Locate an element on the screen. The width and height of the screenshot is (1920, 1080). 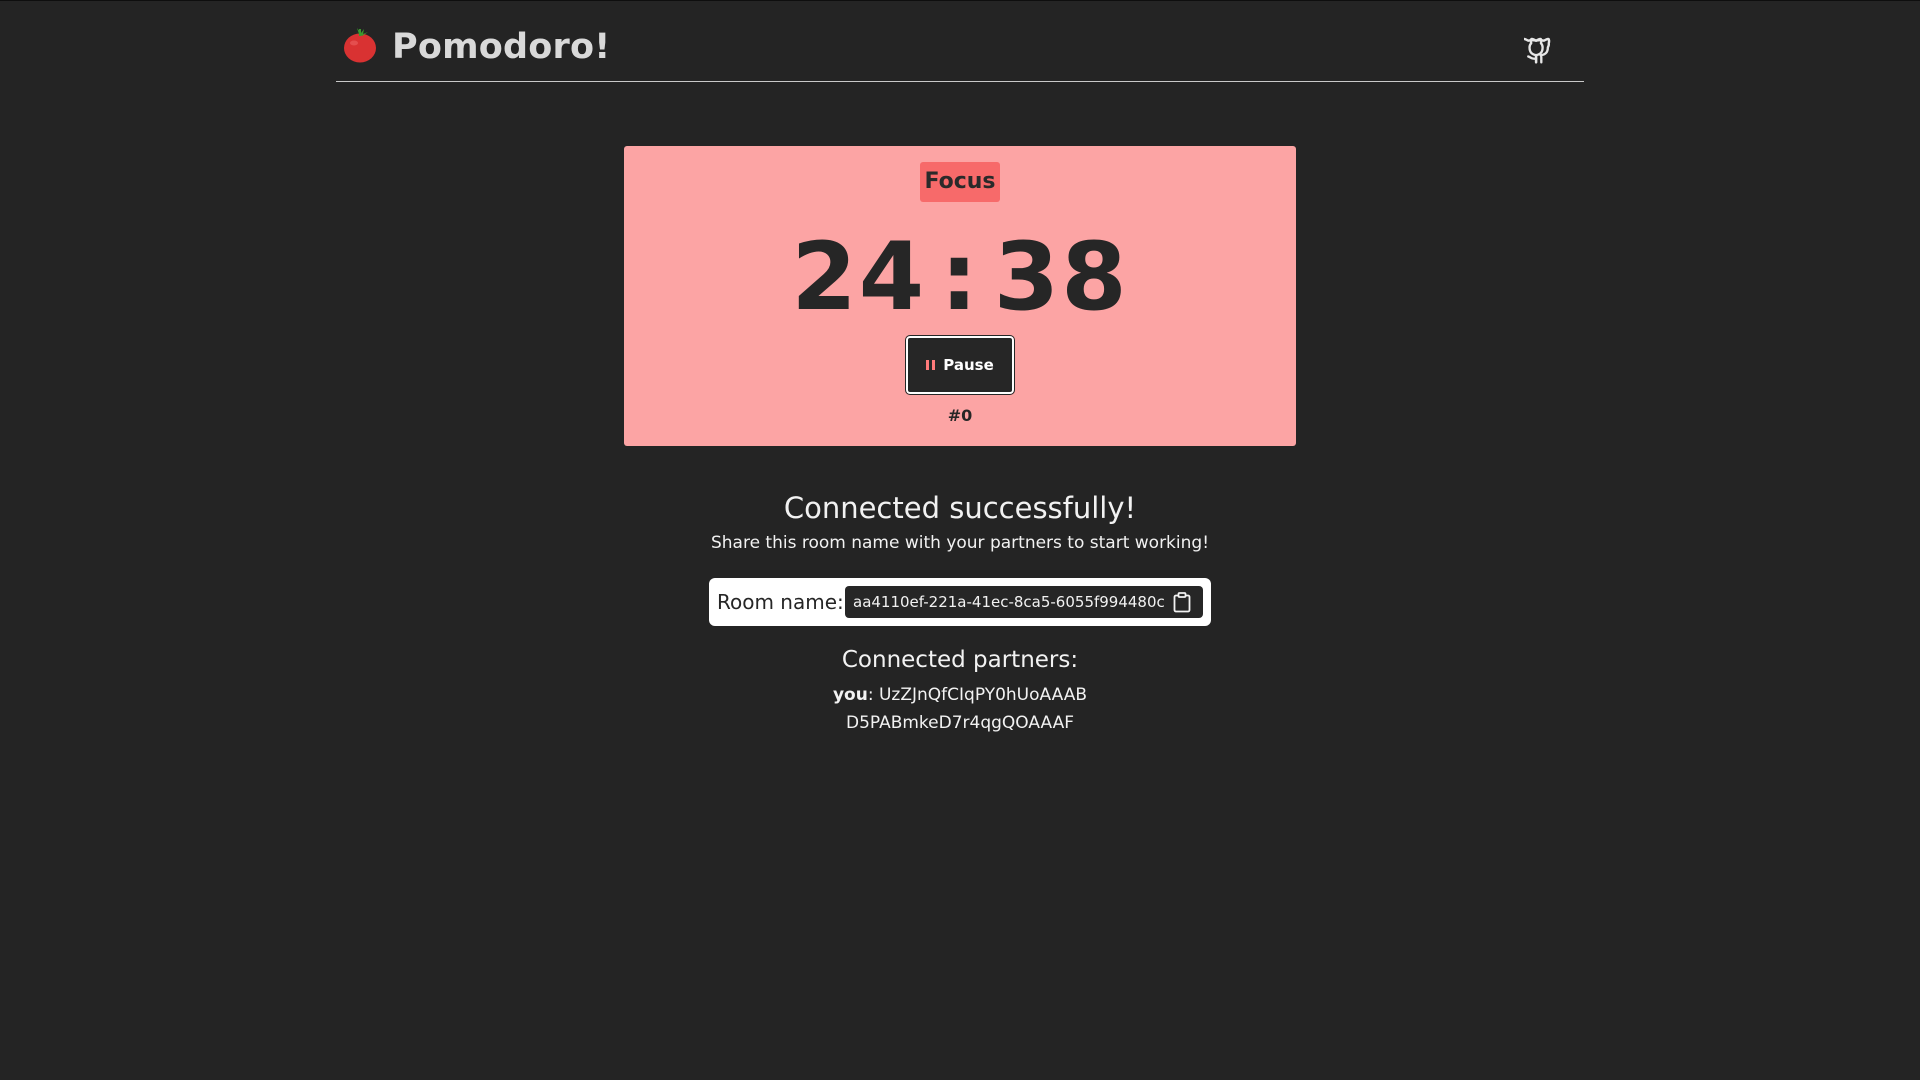
partner-self-tag: you is located at coordinates (850, 695).